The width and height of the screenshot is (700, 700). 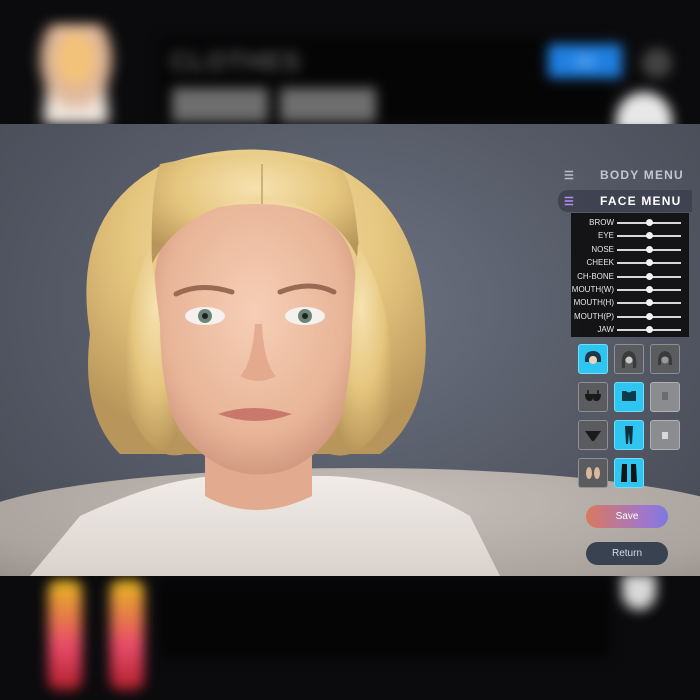 I want to click on body-menu-label: BODY MENU, so click(x=642, y=175).